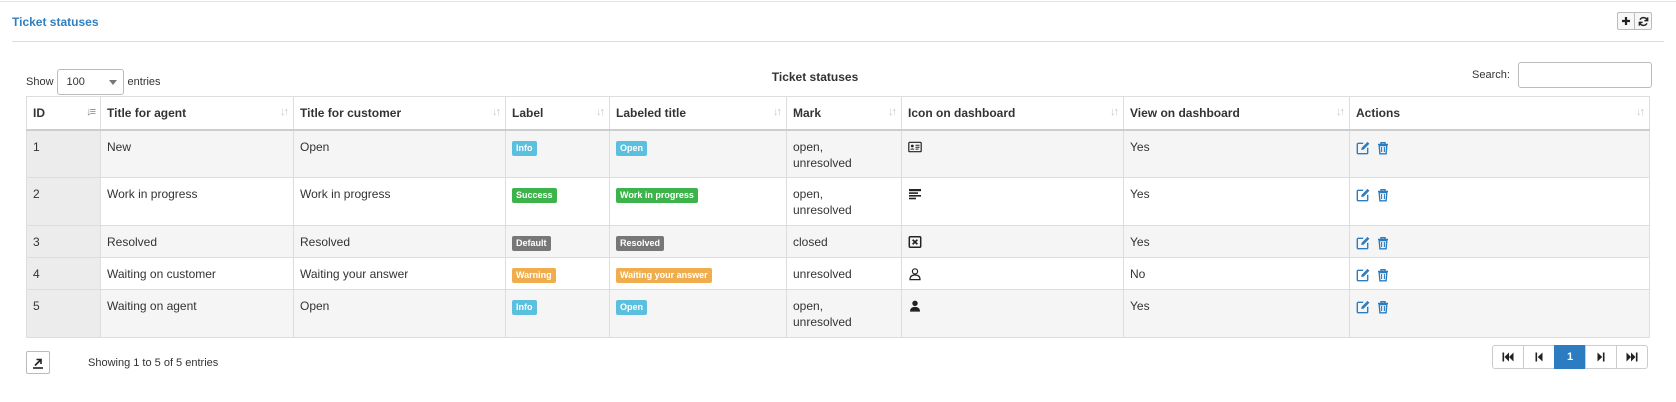  Describe the element at coordinates (112, 82) in the screenshot. I see `chevron-down-icon` at that location.